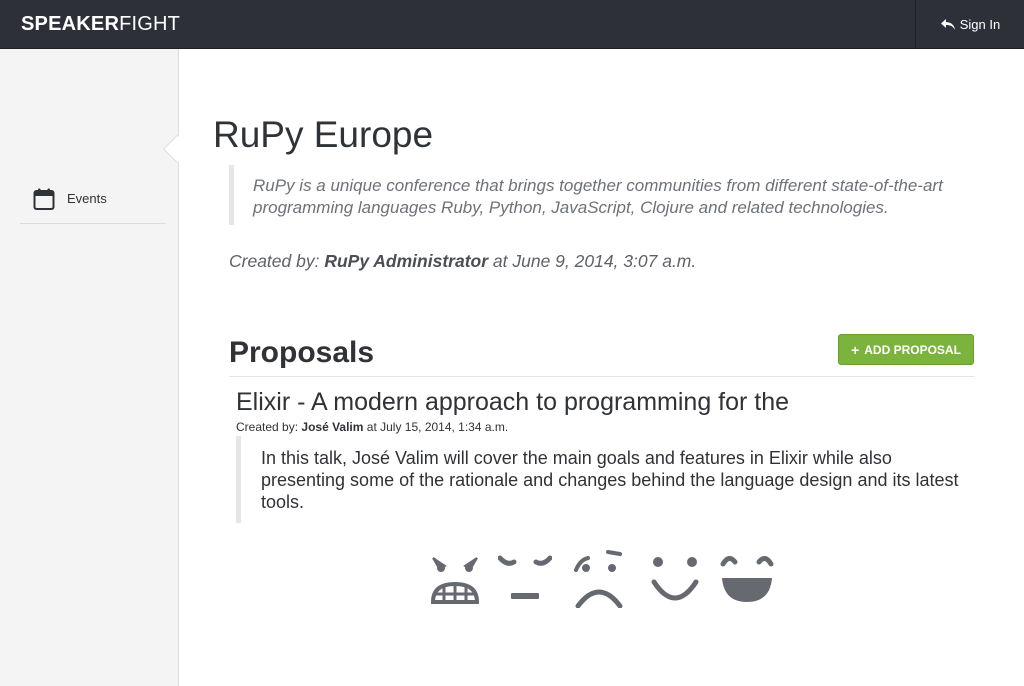 The width and height of the screenshot is (1024, 686). Describe the element at coordinates (455, 578) in the screenshot. I see `angry-face-icon` at that location.